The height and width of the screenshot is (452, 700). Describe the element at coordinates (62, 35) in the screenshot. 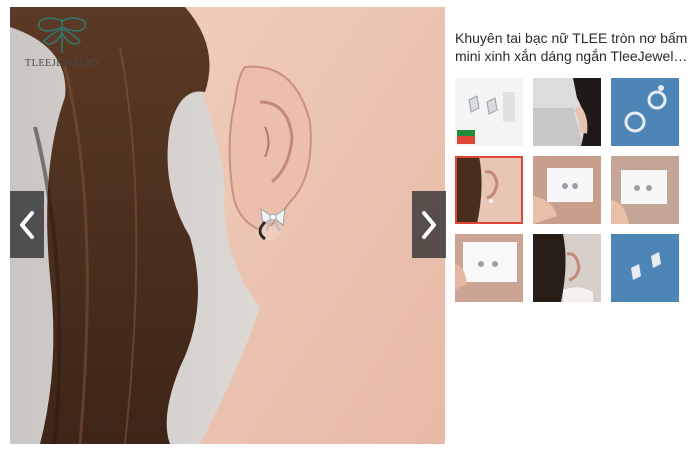

I see `dragonfly-logo-icon` at that location.